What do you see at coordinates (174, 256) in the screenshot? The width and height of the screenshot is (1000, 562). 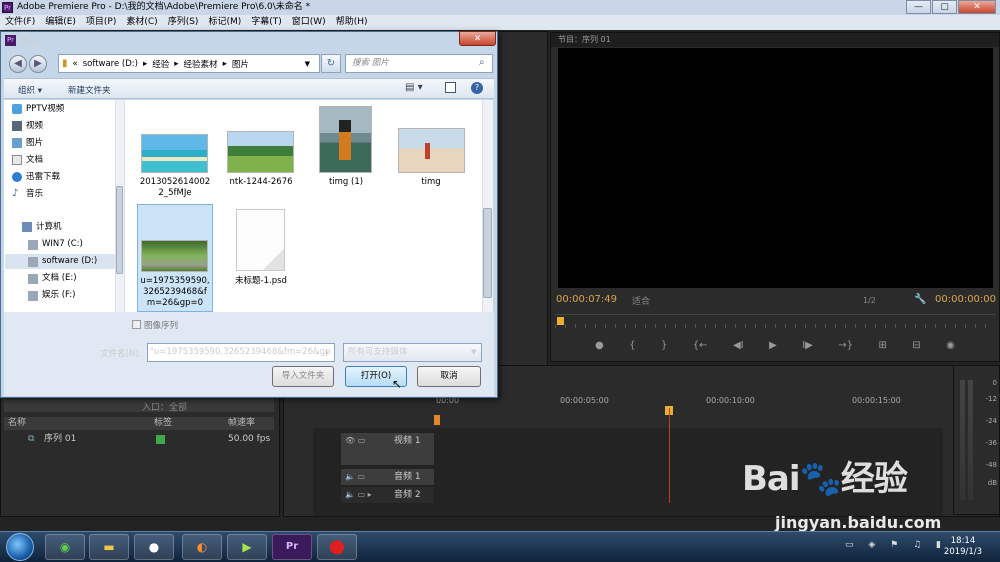 I see `thumbnail-tree-road` at bounding box center [174, 256].